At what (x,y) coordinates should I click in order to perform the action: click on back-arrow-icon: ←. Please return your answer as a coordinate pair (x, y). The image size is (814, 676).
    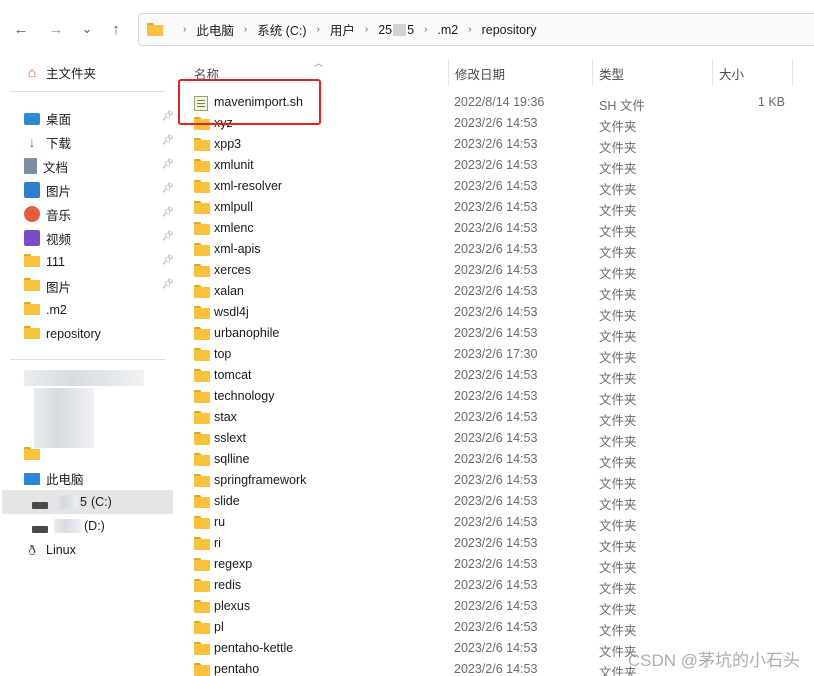
    Looking at the image, I should click on (21, 29).